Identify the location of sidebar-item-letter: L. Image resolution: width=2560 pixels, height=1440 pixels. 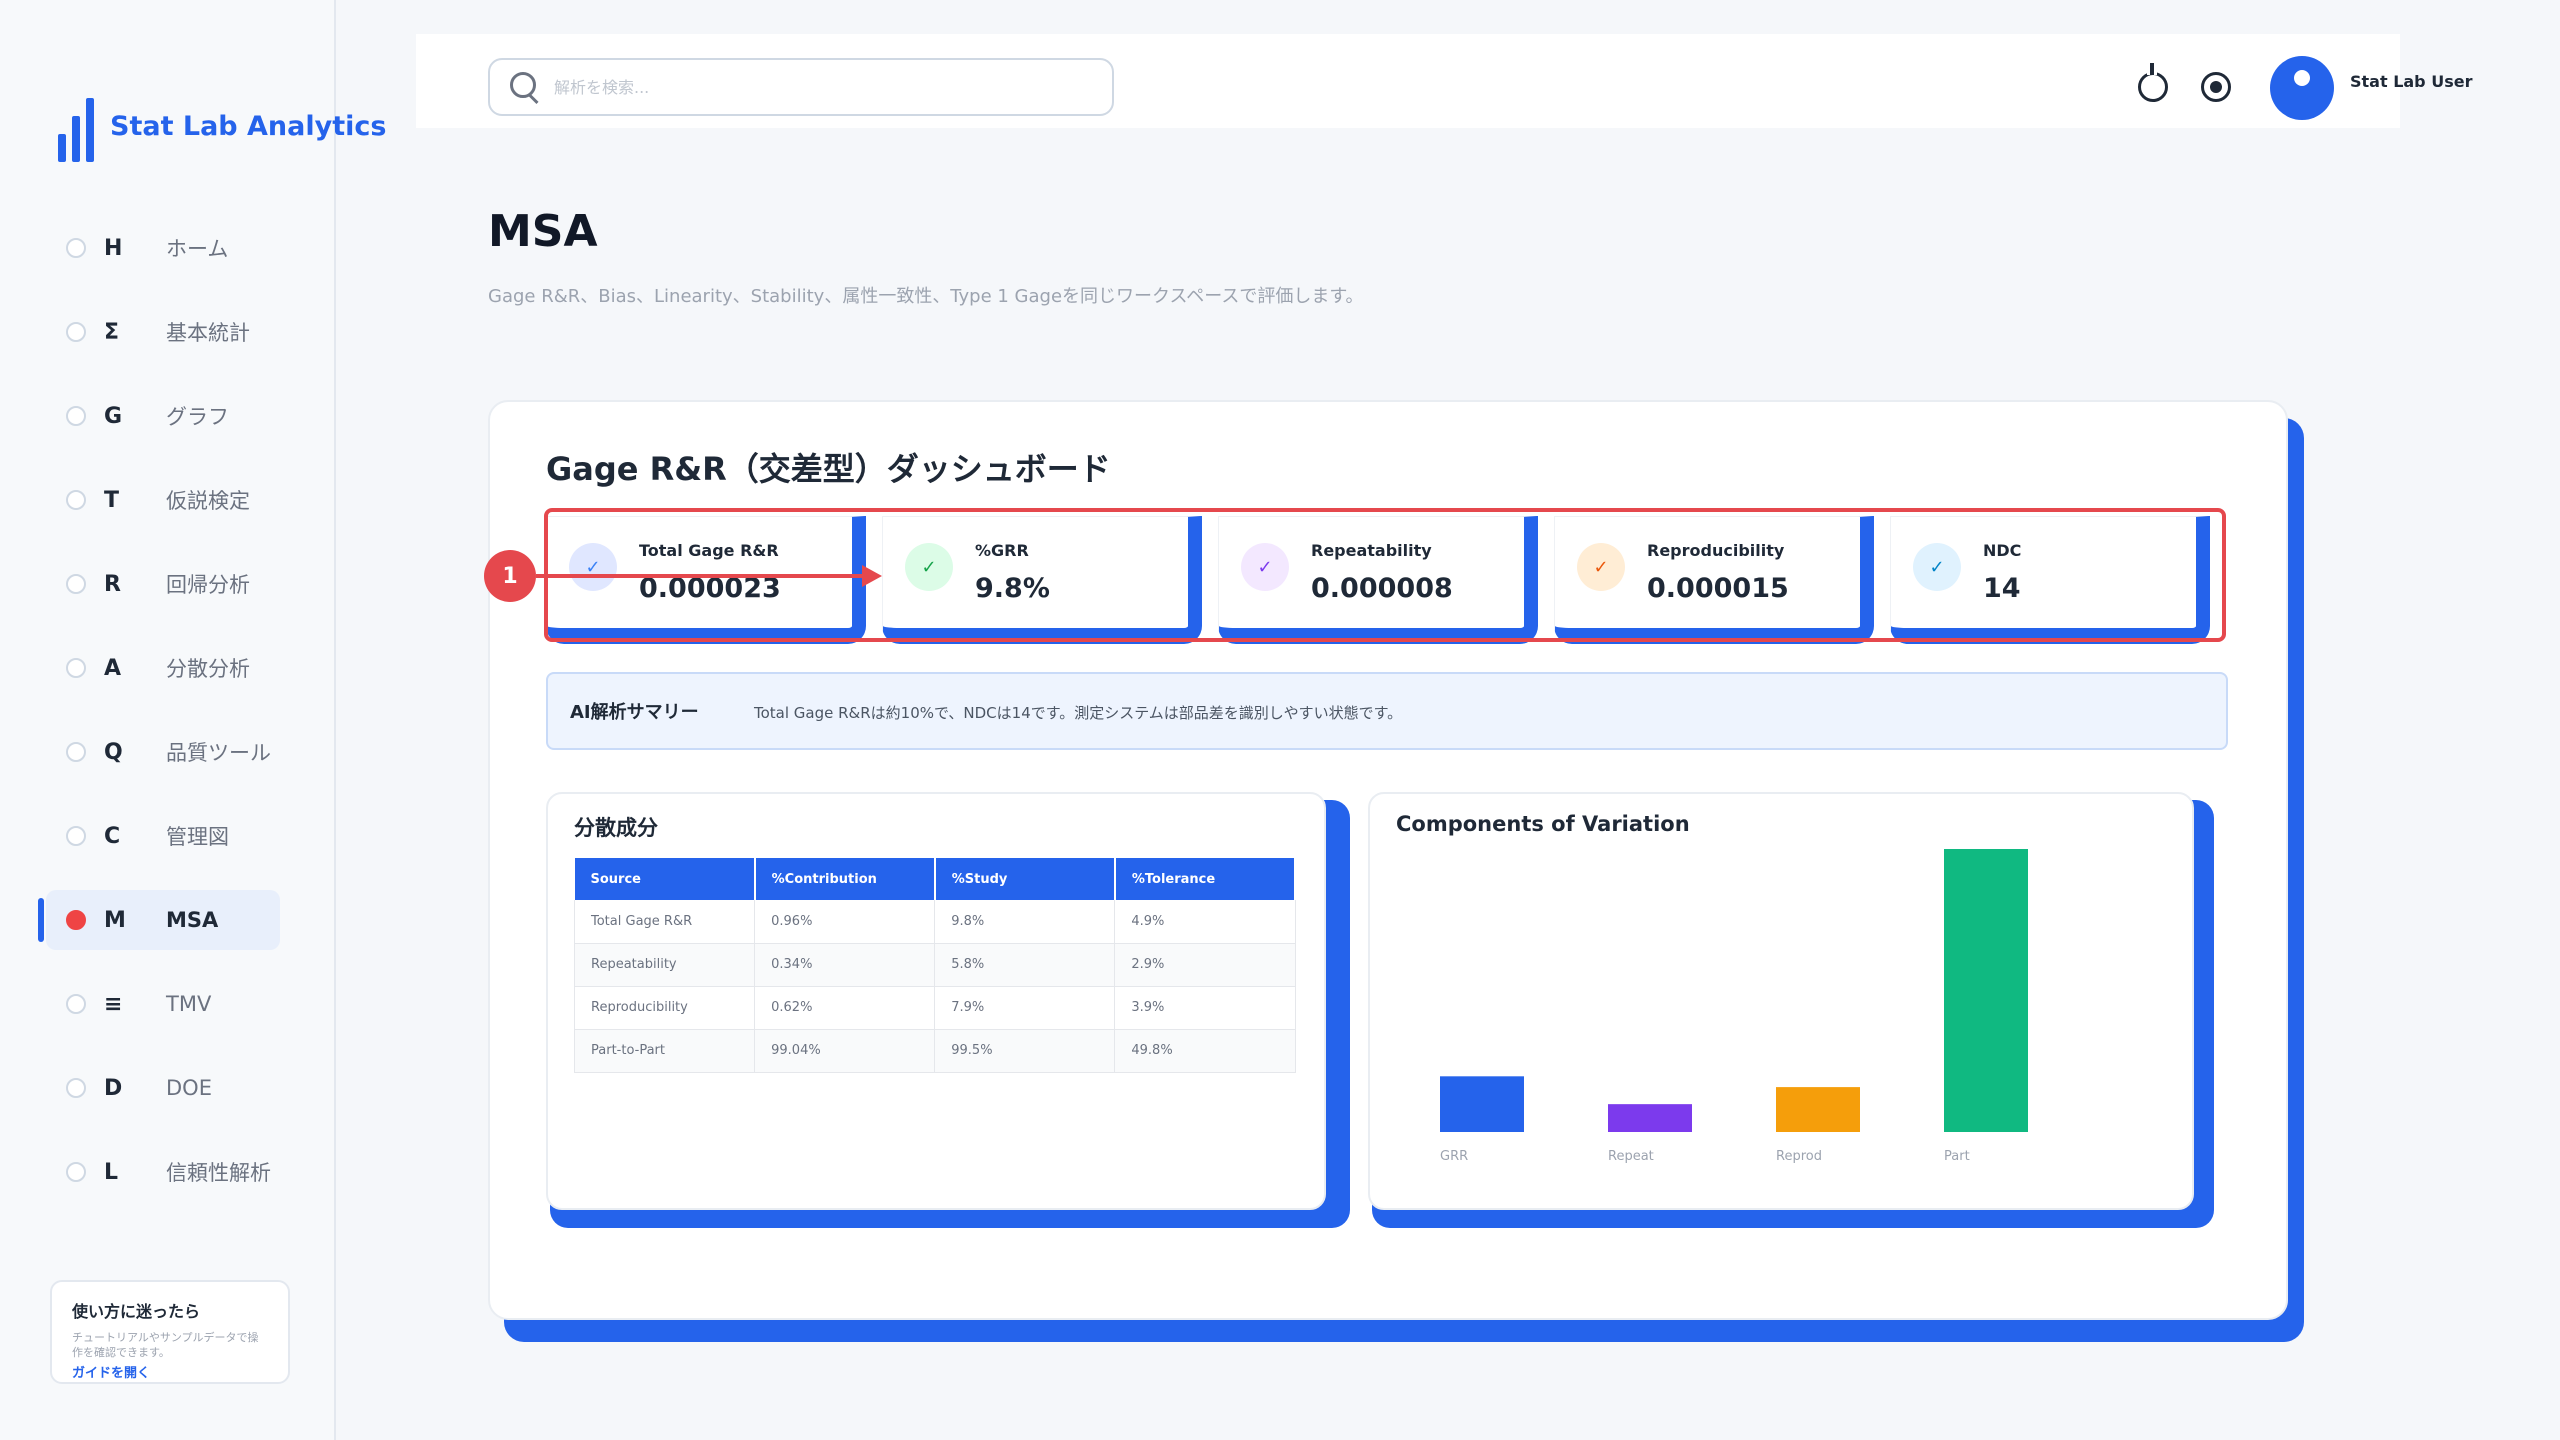
(111, 1172).